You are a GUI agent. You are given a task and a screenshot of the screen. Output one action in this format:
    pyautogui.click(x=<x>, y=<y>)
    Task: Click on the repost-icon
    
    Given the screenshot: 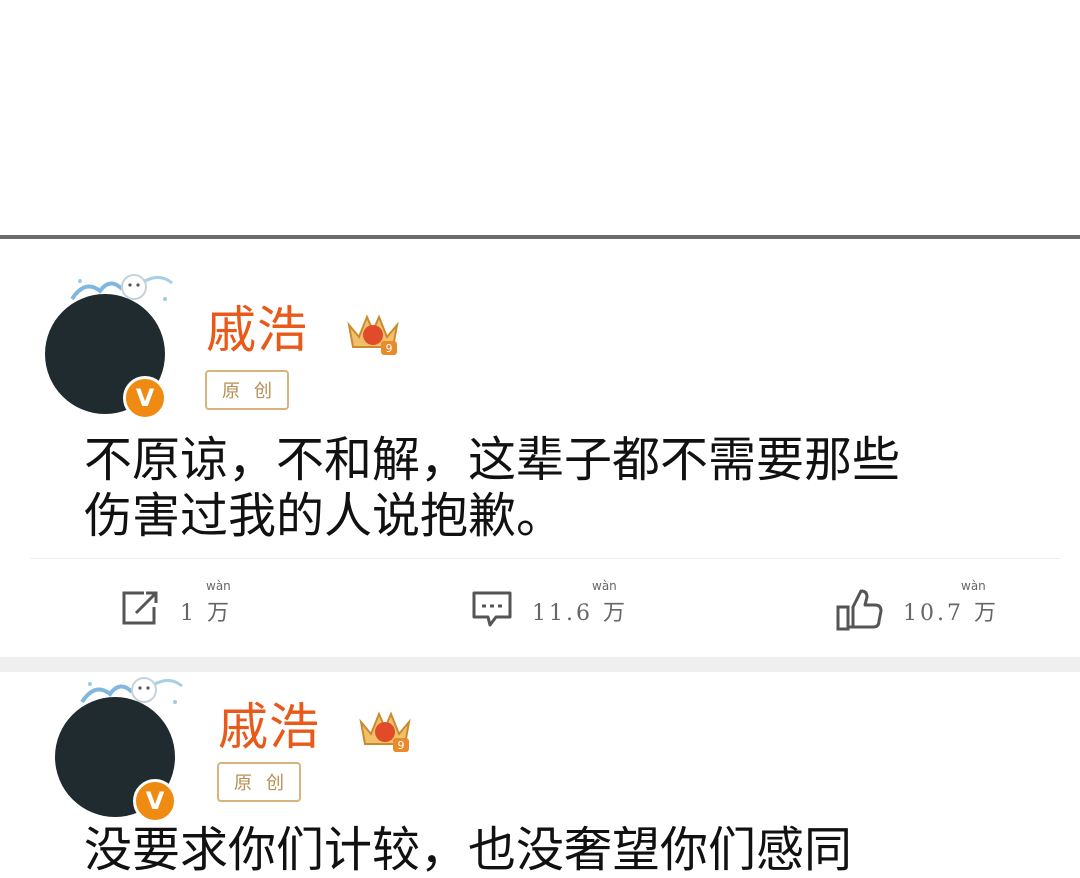 What is the action you would take?
    pyautogui.click(x=140, y=608)
    